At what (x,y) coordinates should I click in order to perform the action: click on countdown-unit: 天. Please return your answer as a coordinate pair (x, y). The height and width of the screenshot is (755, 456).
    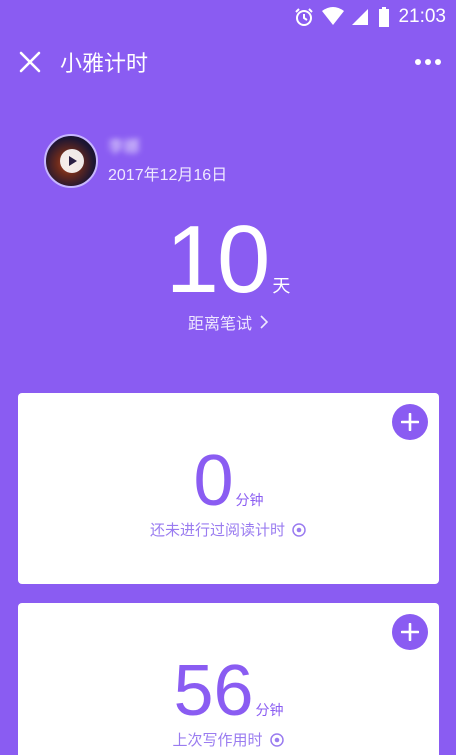
    Looking at the image, I should click on (281, 286).